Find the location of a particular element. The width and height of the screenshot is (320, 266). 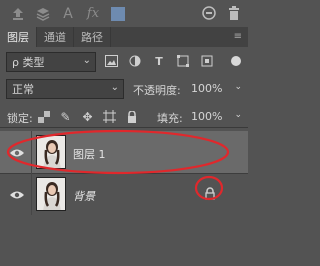

layer-row-background: 背景 is located at coordinates (124, 194).